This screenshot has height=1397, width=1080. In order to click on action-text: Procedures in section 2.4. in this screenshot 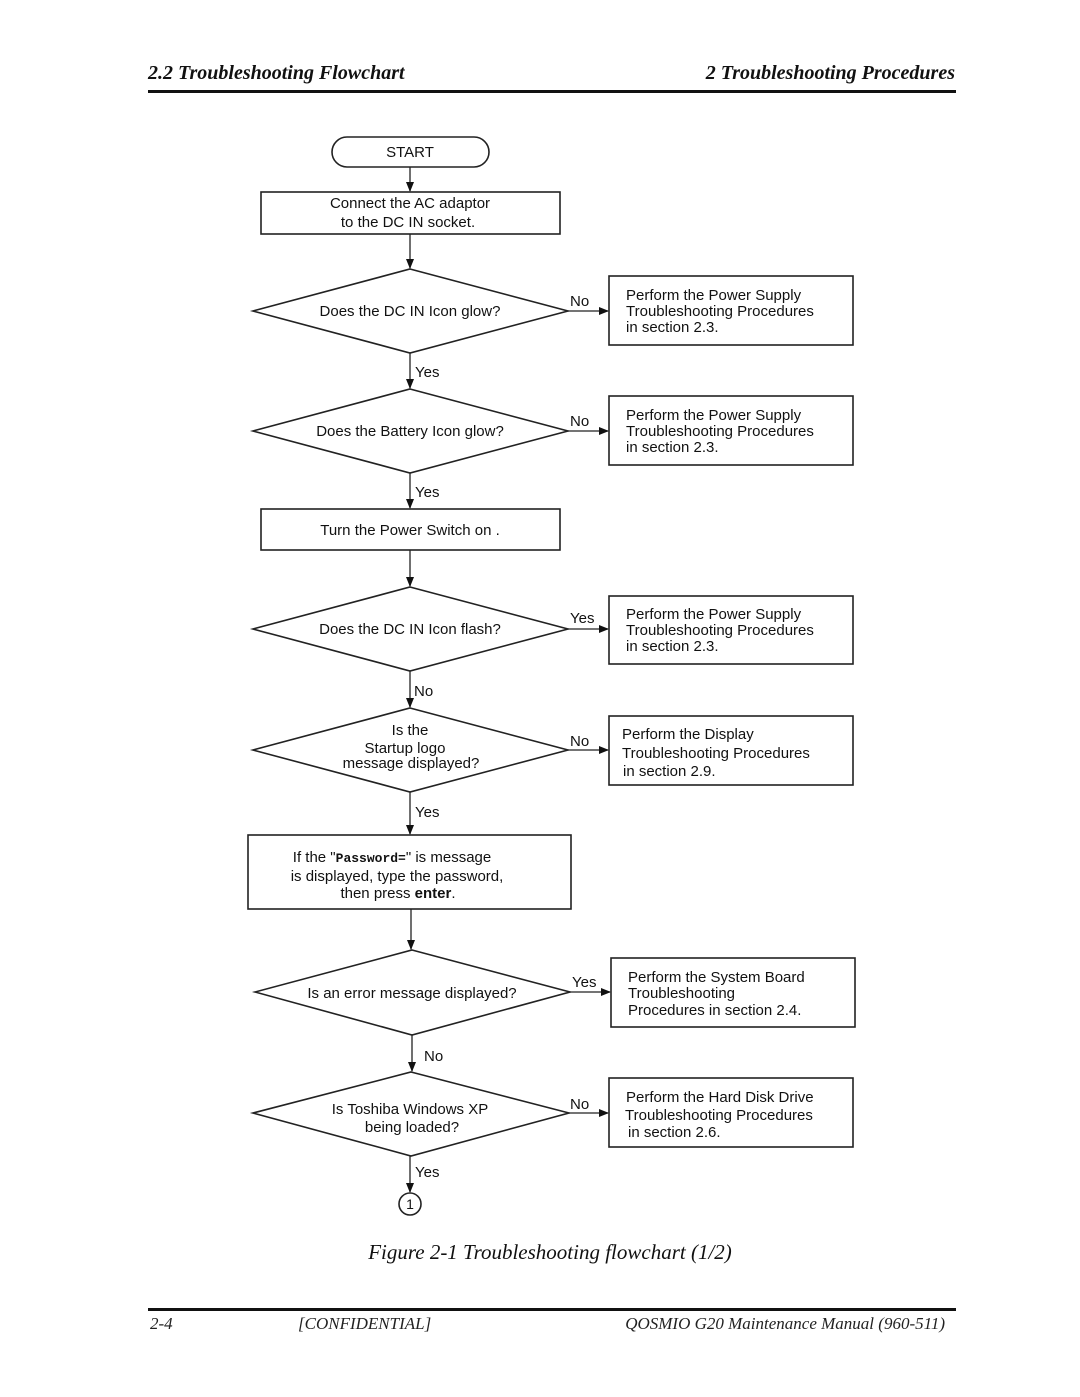, I will do `click(714, 1010)`.